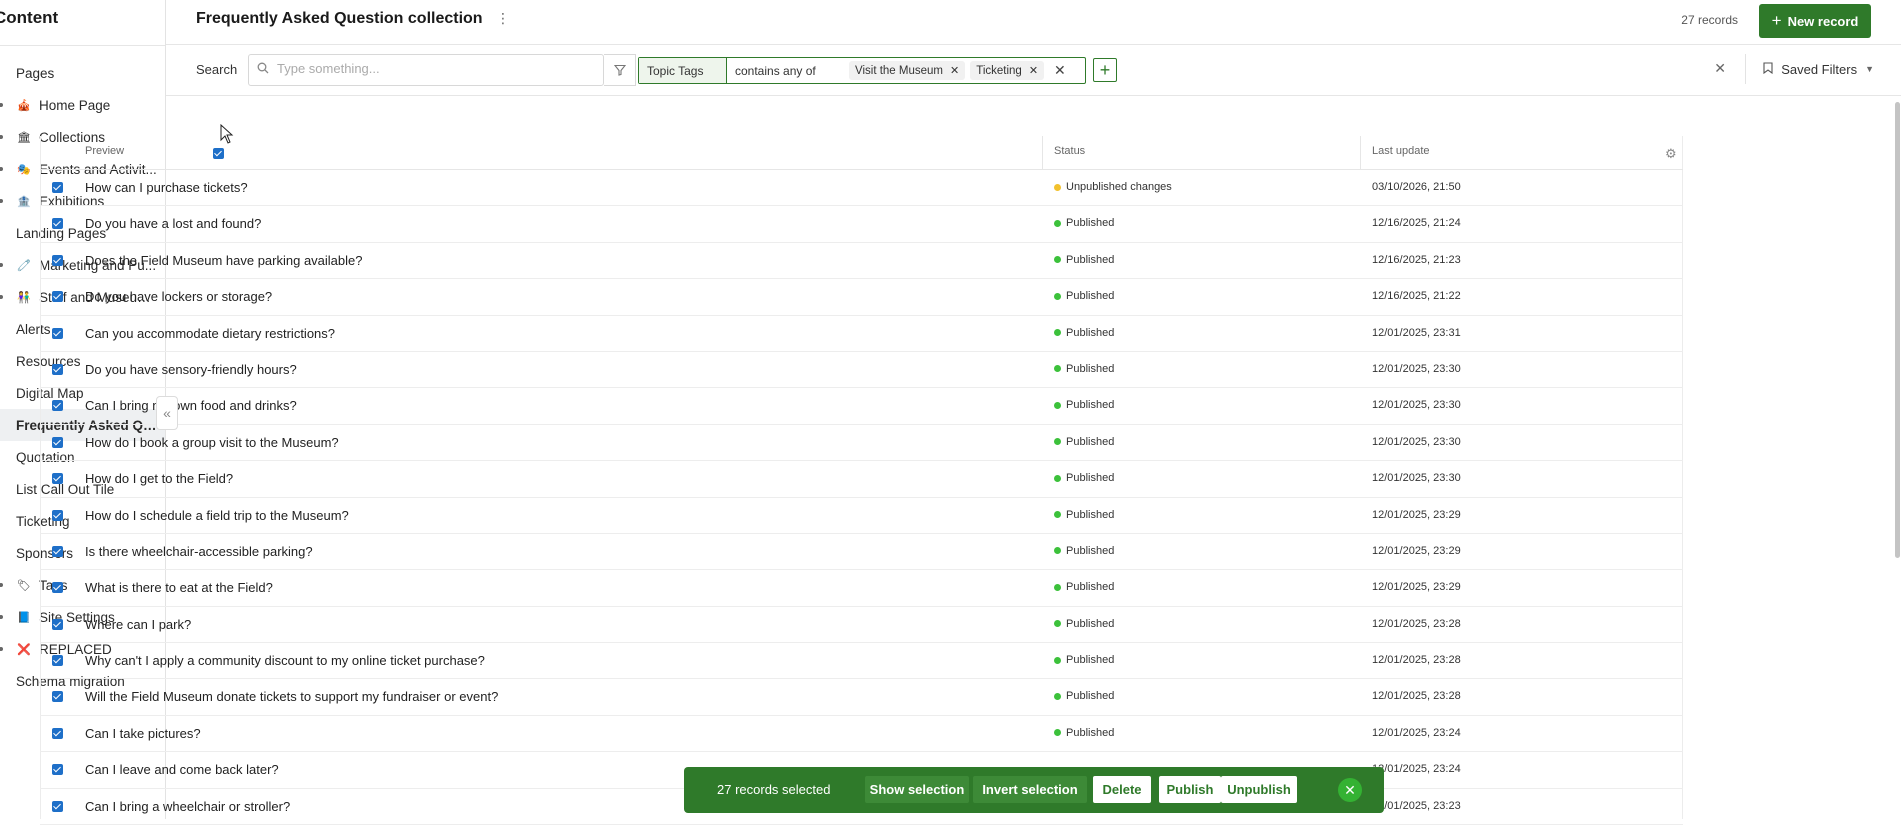 The width and height of the screenshot is (1901, 825). Describe the element at coordinates (1122, 789) in the screenshot. I see `delete-button: Delete` at that location.